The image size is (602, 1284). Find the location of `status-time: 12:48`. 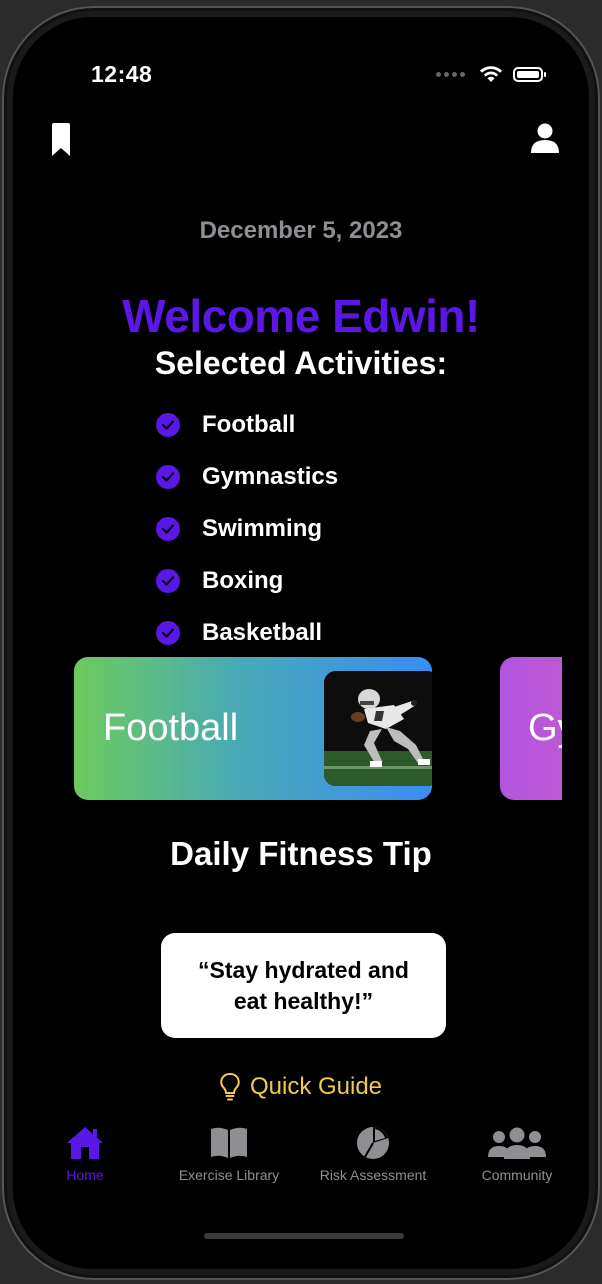

status-time: 12:48 is located at coordinates (122, 74).